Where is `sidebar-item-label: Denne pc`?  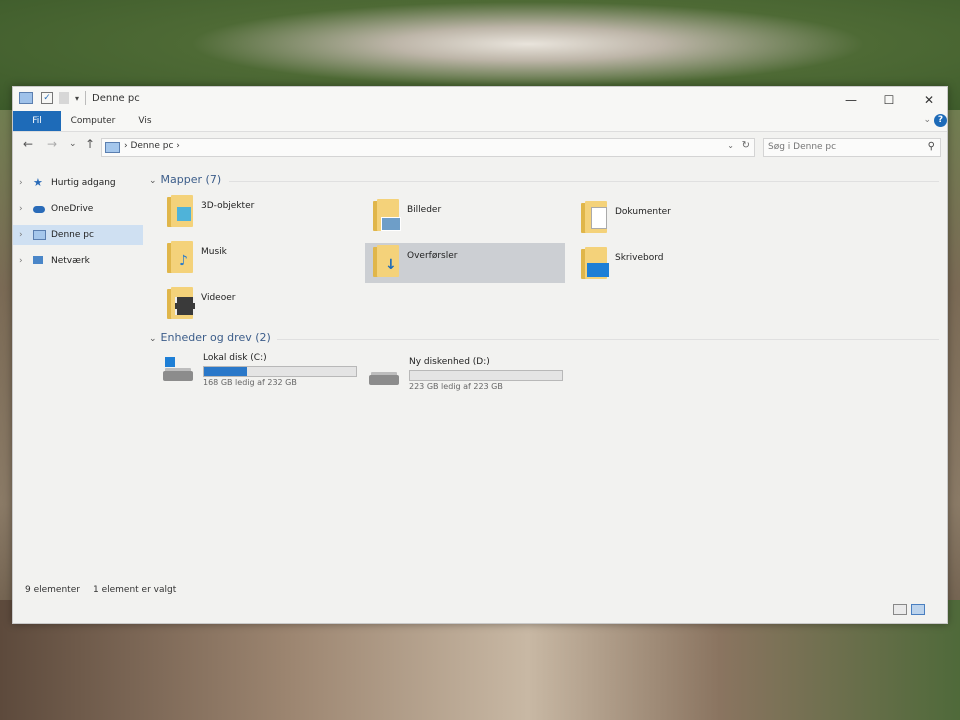
sidebar-item-label: Denne pc is located at coordinates (72, 235).